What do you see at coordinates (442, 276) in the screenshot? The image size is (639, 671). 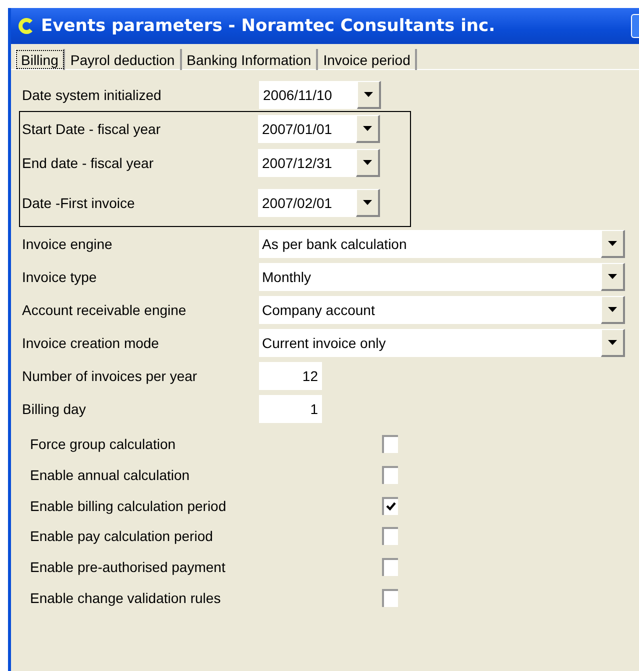 I see `combo-box: Monthly` at bounding box center [442, 276].